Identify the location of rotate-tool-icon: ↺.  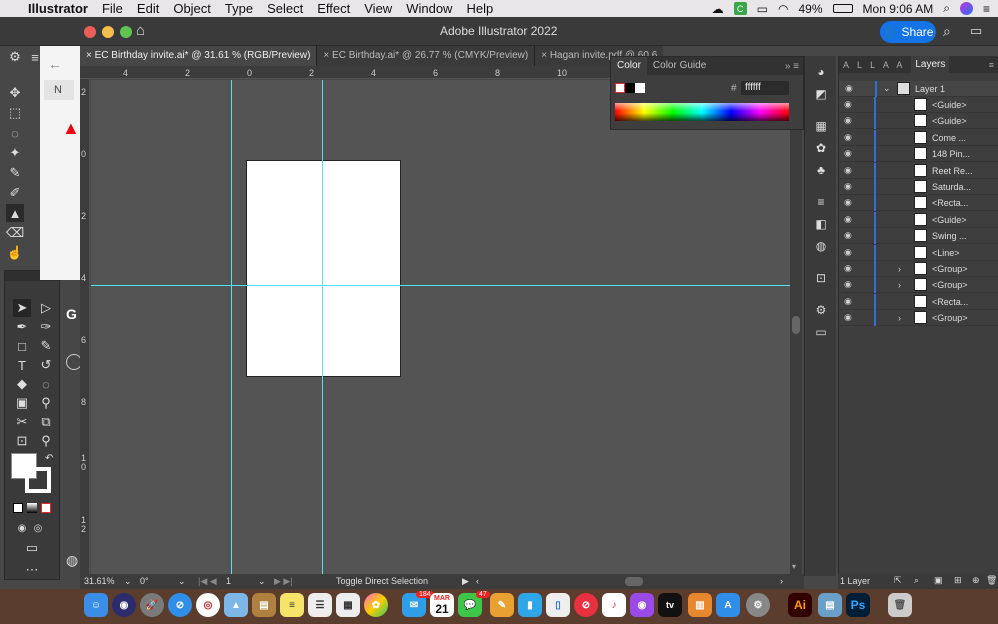
(46, 365).